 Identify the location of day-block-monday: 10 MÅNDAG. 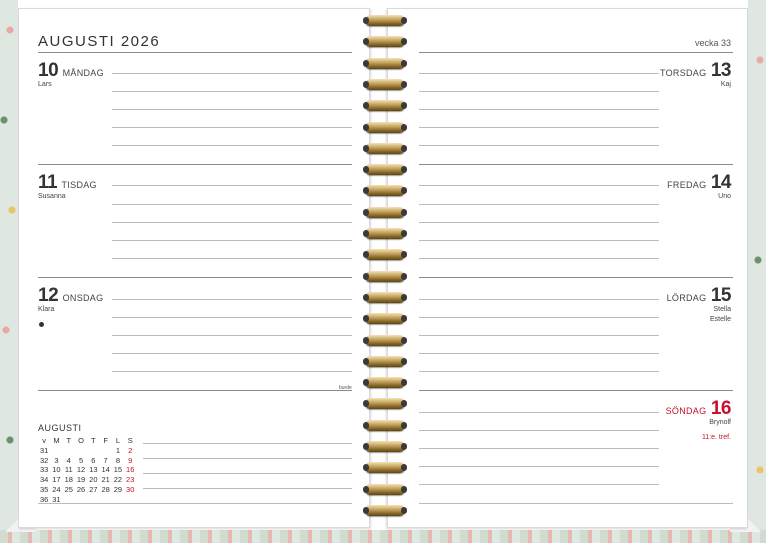
(71, 71).